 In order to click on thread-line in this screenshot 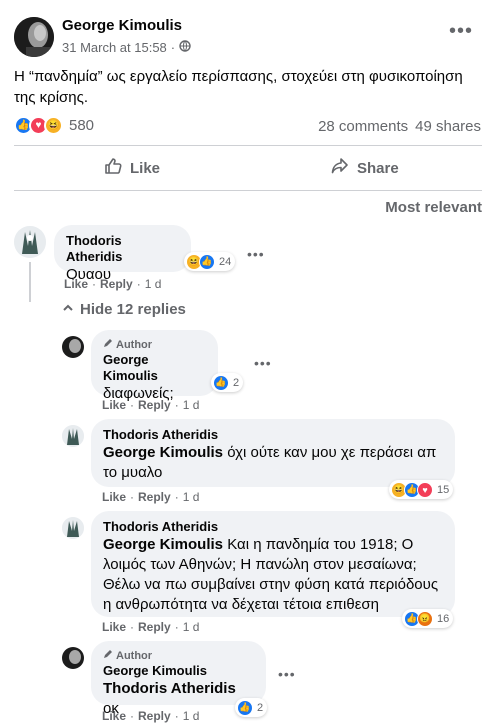, I will do `click(30, 282)`.